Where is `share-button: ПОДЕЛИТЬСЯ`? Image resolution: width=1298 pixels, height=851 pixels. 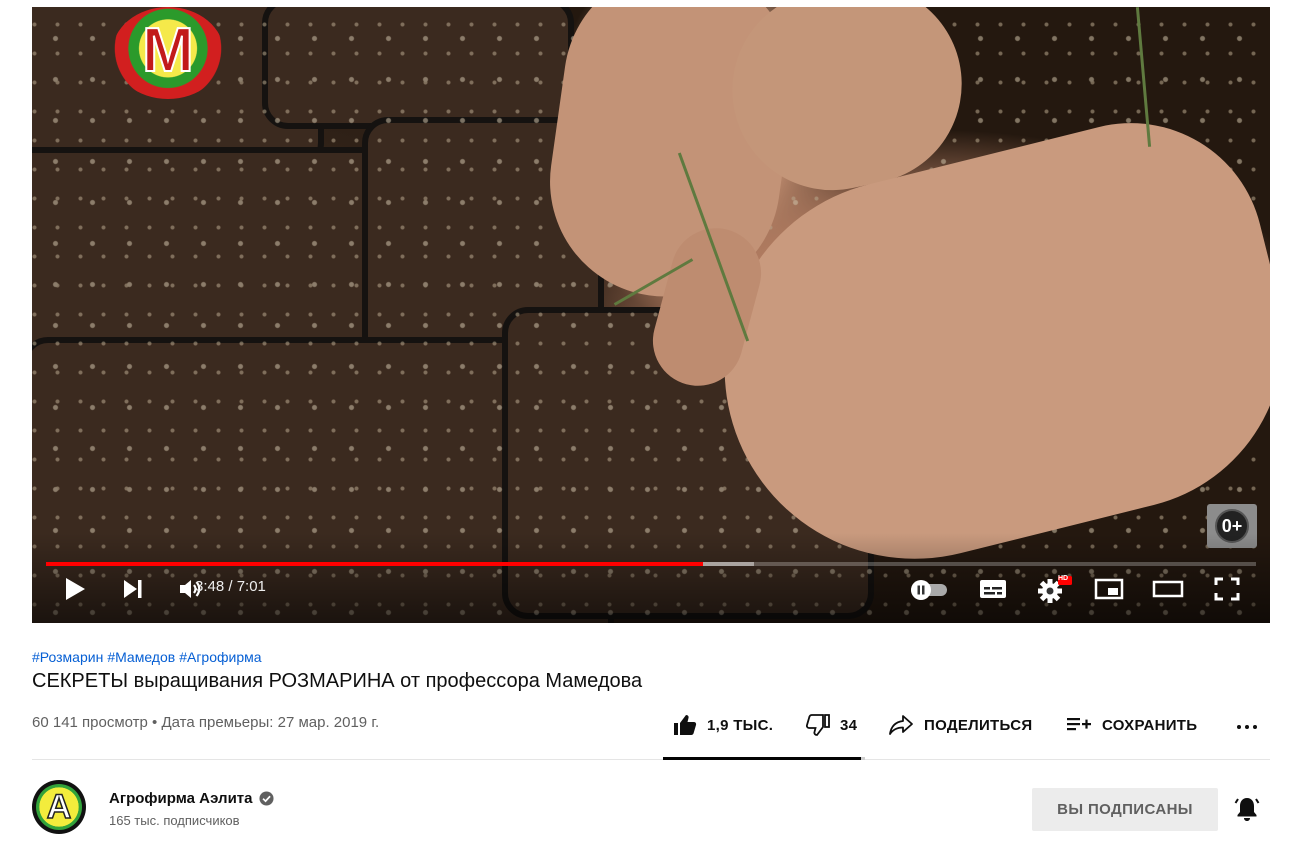 share-button: ПОДЕЛИТЬСЯ is located at coordinates (960, 725).